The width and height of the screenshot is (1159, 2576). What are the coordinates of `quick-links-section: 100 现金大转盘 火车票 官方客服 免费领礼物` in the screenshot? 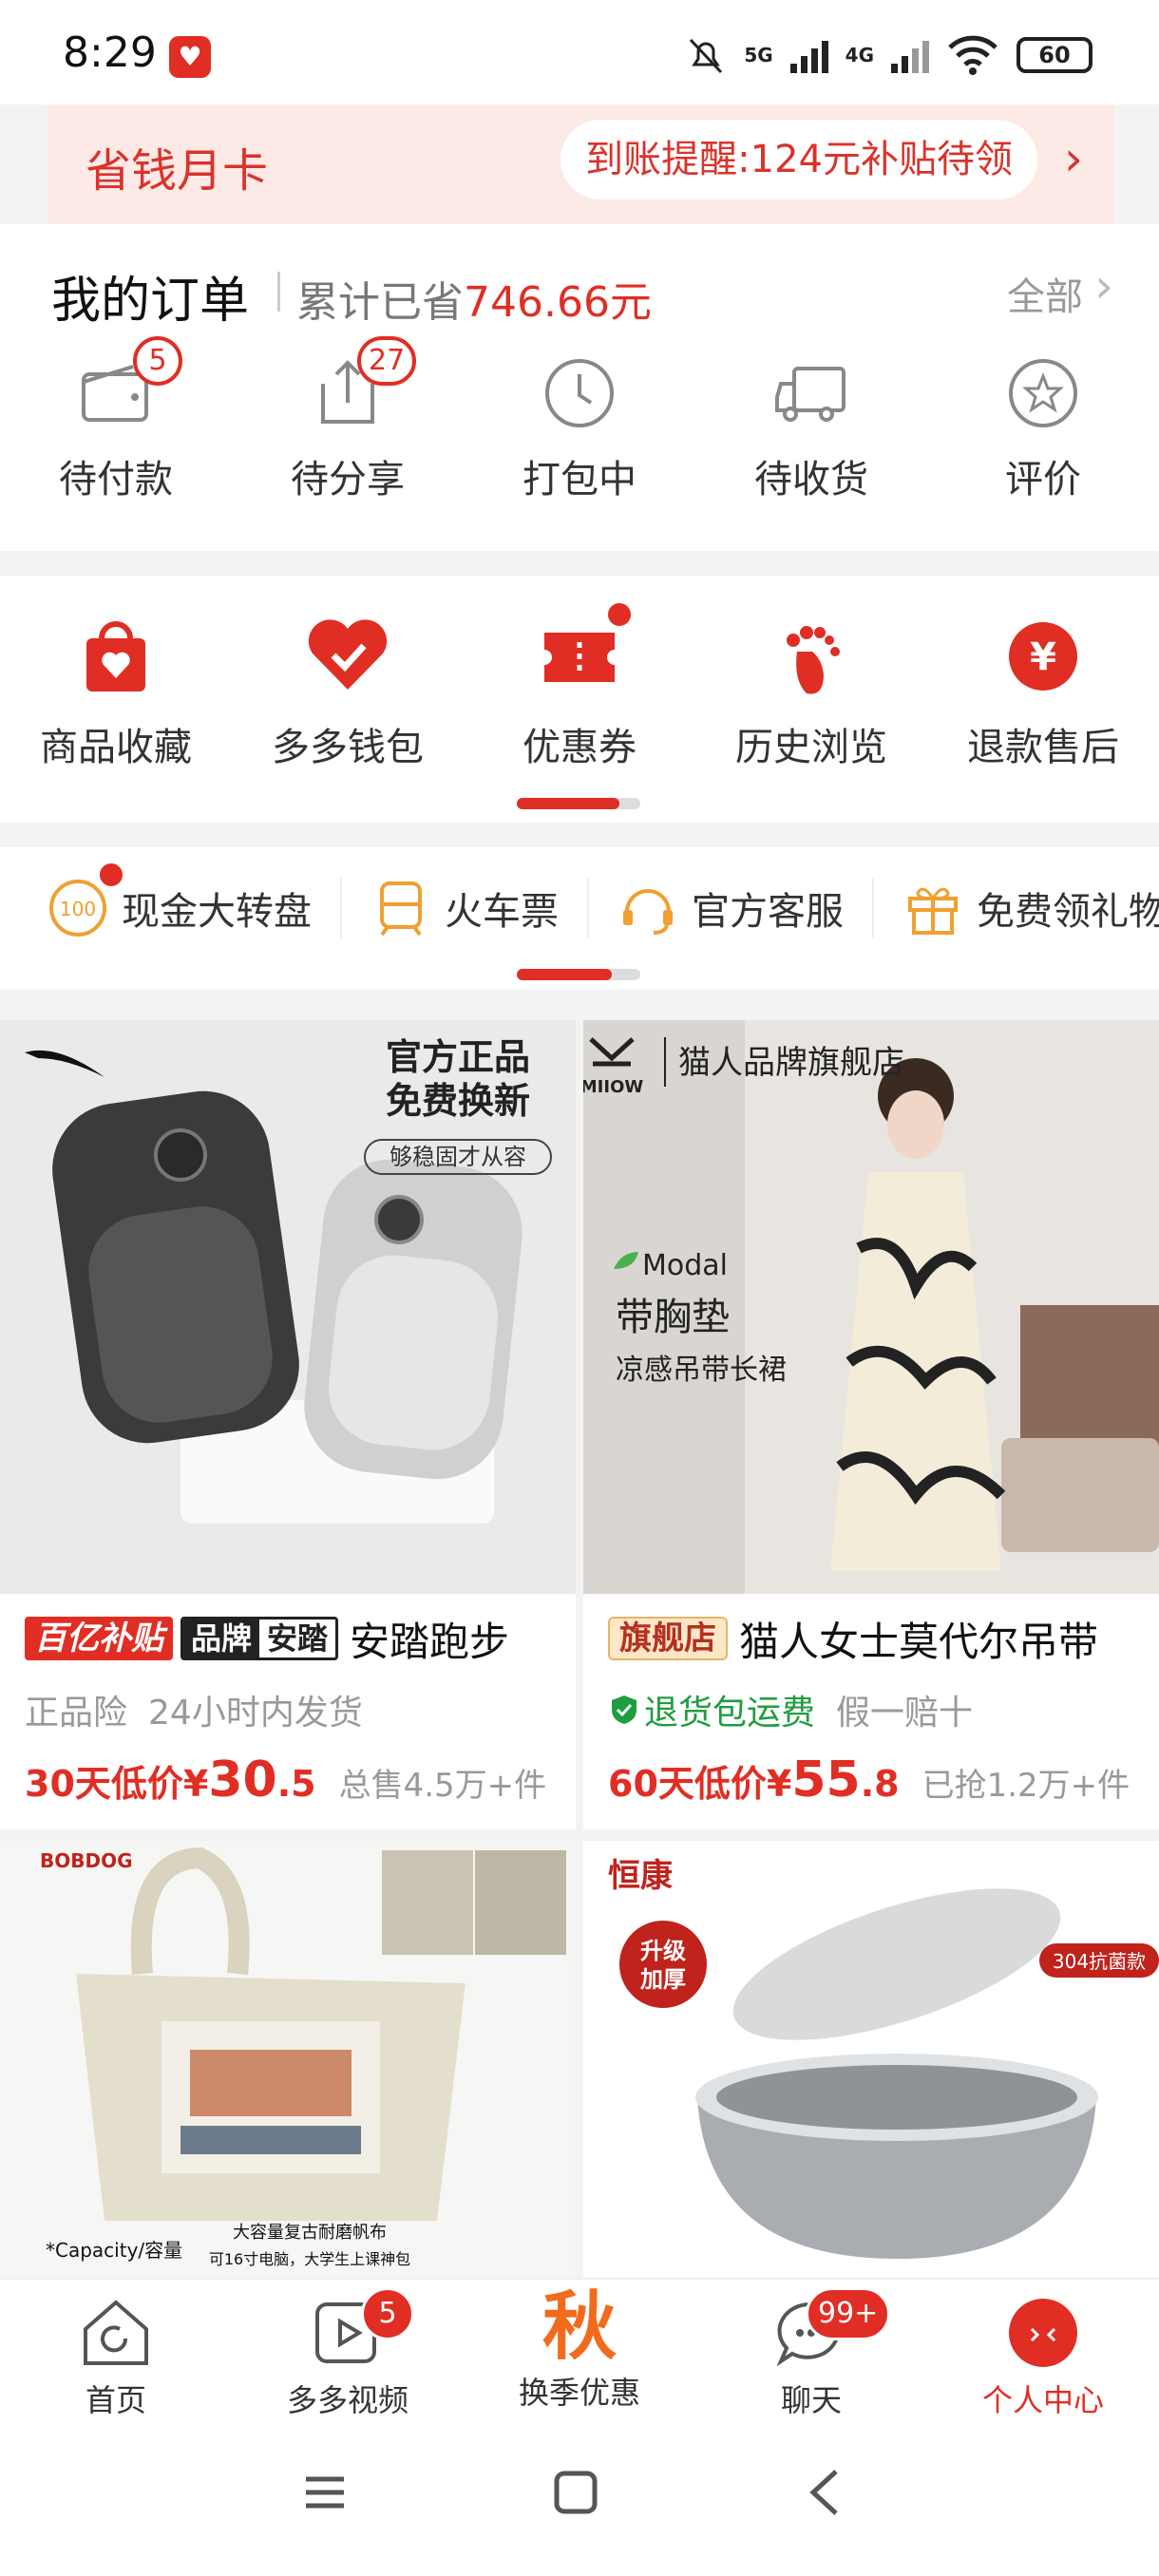 It's located at (579, 918).